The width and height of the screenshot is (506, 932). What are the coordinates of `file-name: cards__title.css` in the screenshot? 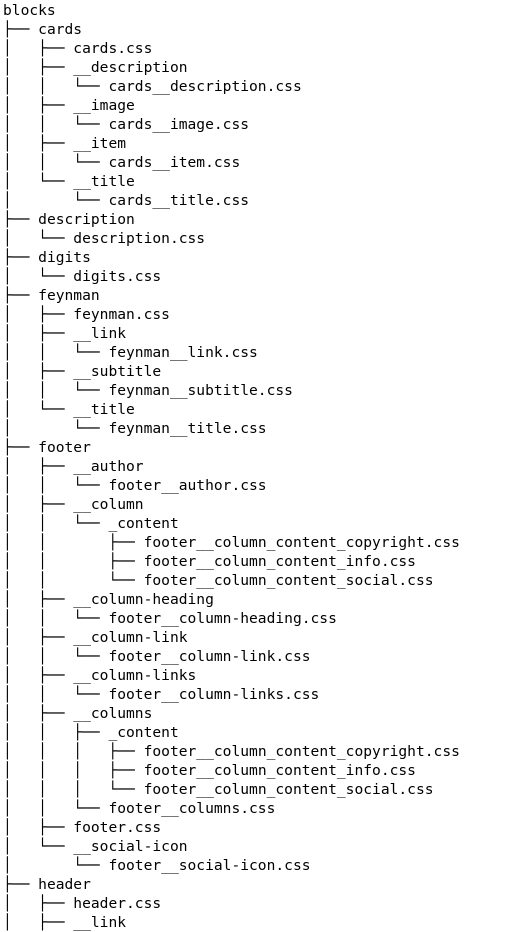 It's located at (179, 200).